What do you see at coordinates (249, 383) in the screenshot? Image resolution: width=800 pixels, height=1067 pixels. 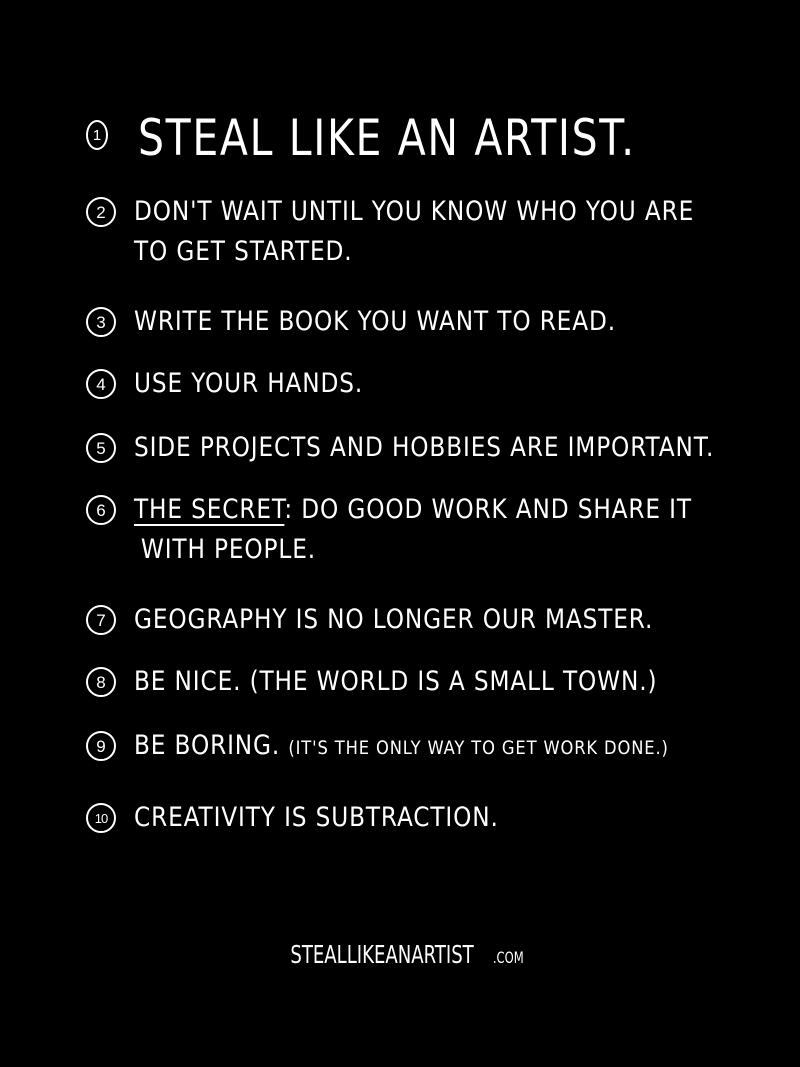 I see `rule-text-4: Use your hands.` at bounding box center [249, 383].